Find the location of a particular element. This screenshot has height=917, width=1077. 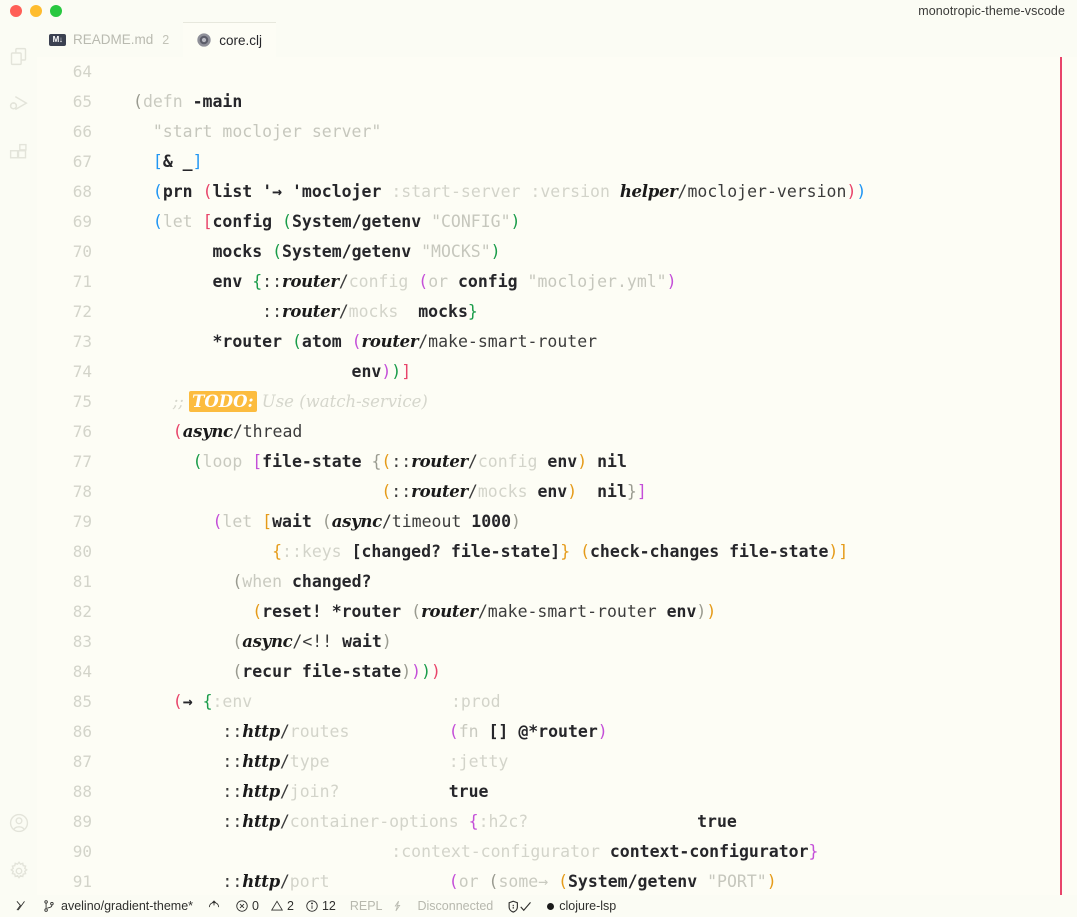

line-number: 85 is located at coordinates (82, 701).